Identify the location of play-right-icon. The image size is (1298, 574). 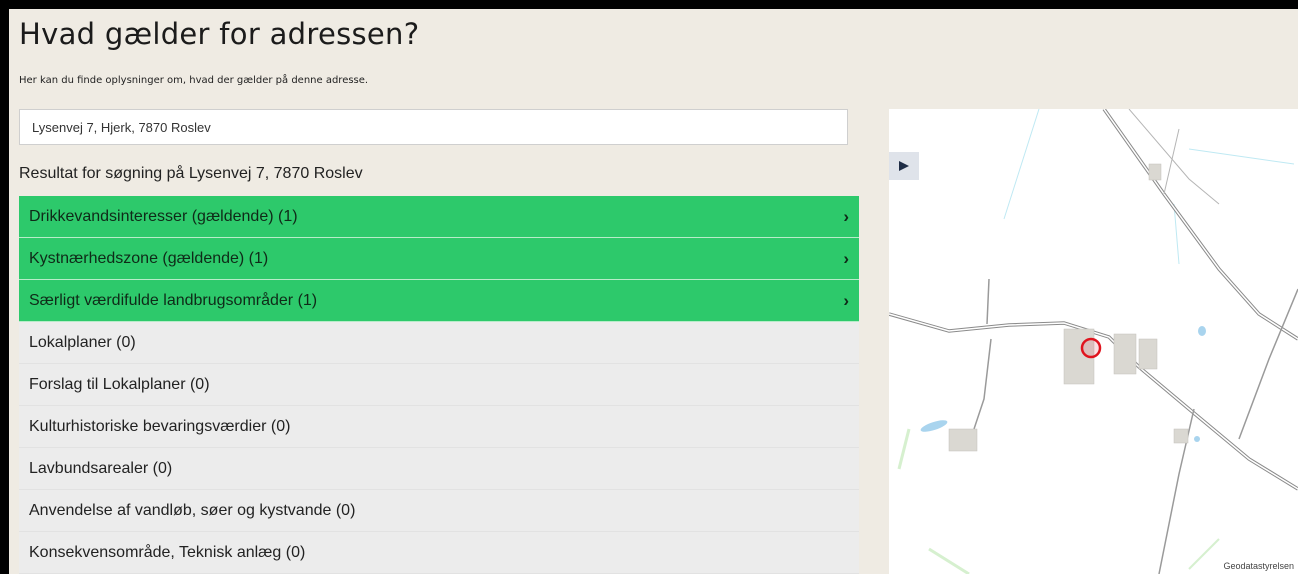
(904, 166).